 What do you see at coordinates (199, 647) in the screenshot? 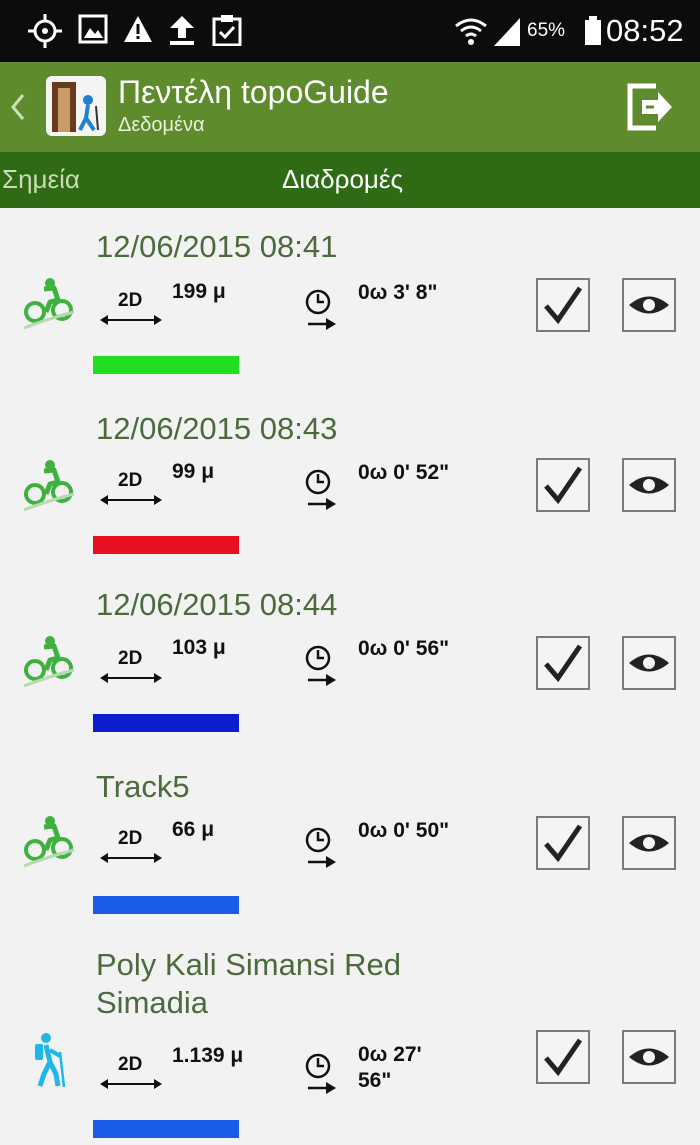
I see `route-distance: 103 μ` at bounding box center [199, 647].